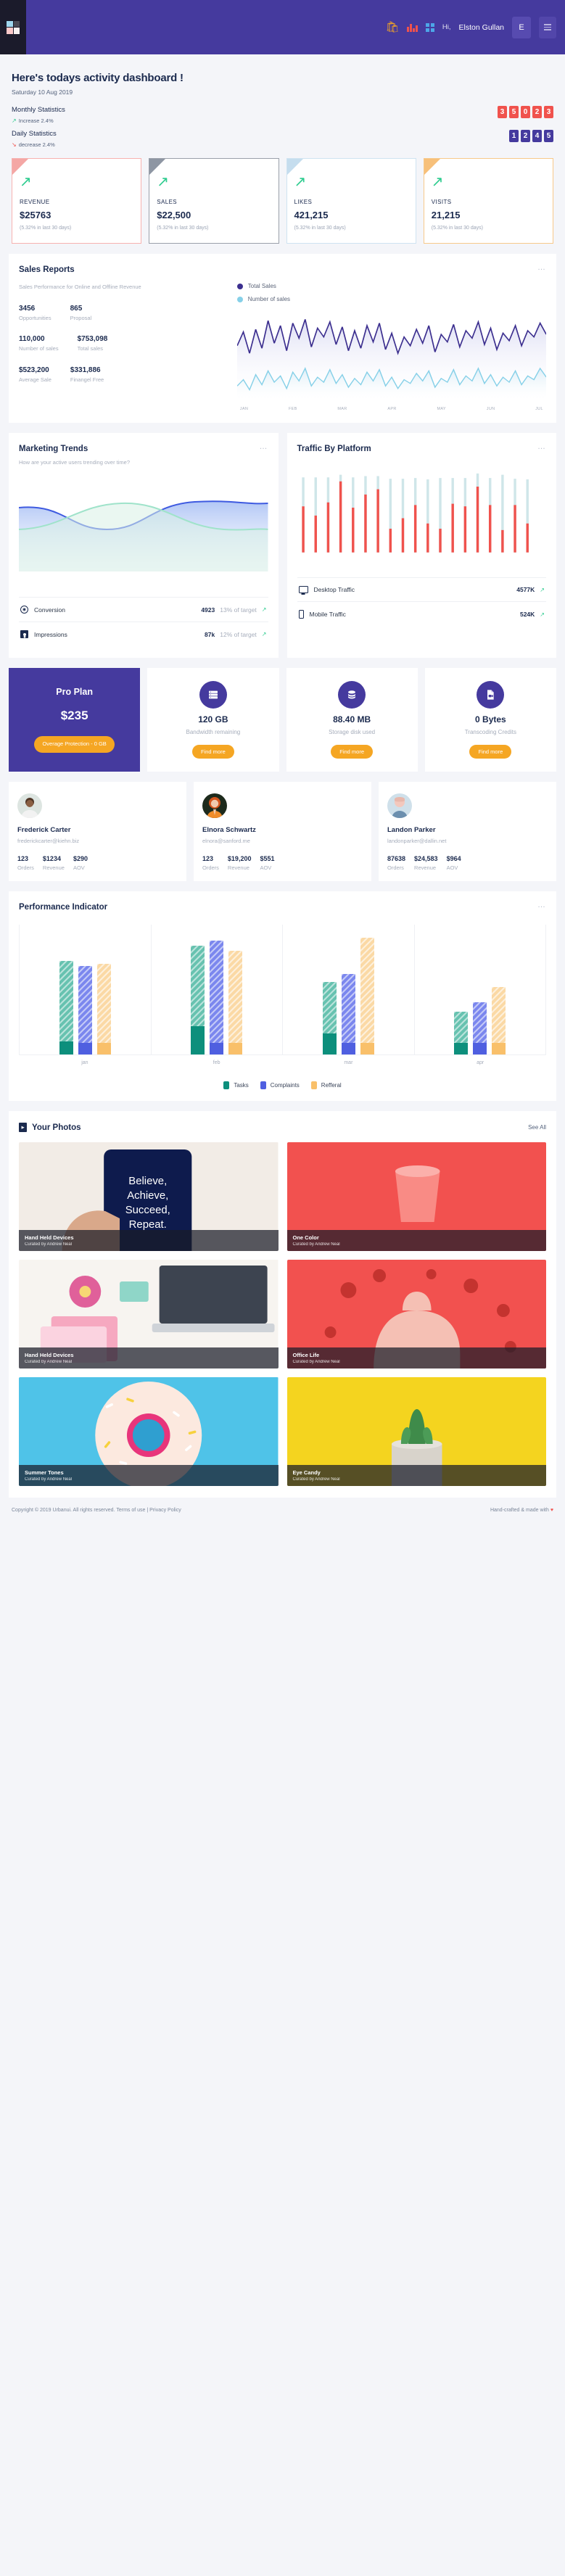  Describe the element at coordinates (149, 1432) in the screenshot. I see `photo-tile: Summer Tones Curated by Andrew Neal` at that location.